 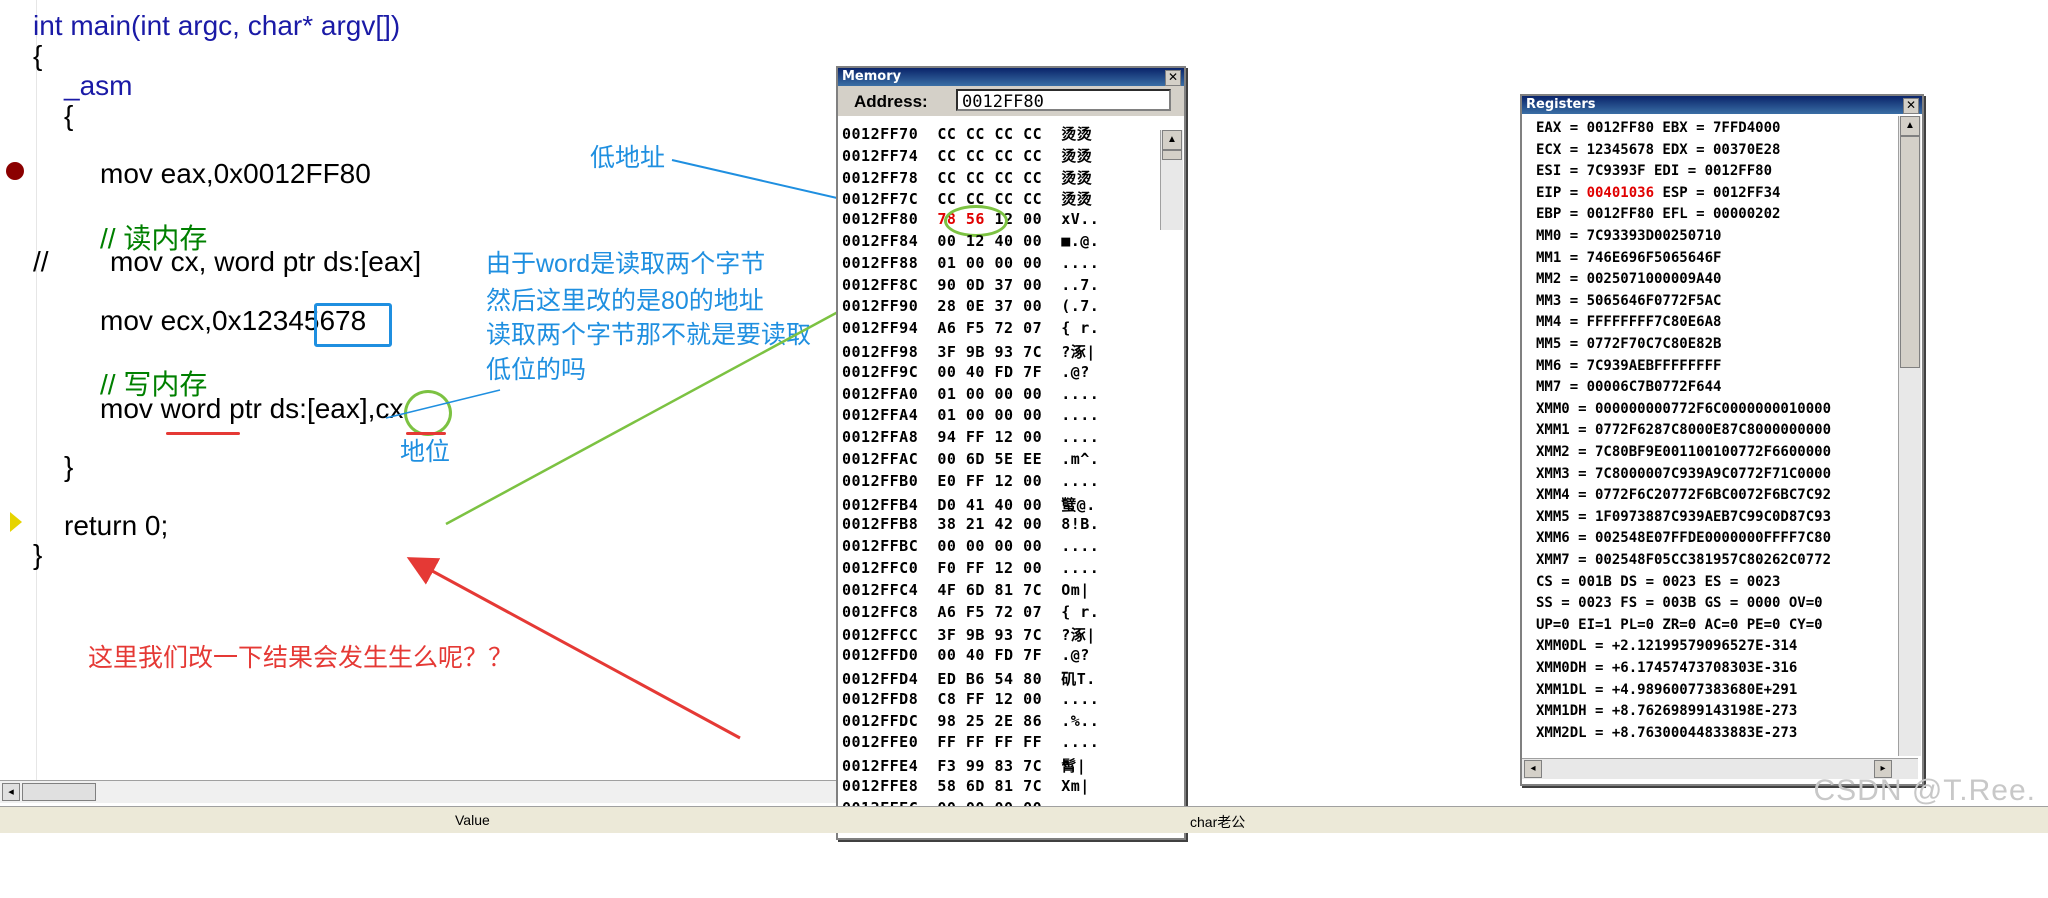 I want to click on memory-row: 0012FFB4 D0 41 40 00 蠥@., so click(x=969, y=504).